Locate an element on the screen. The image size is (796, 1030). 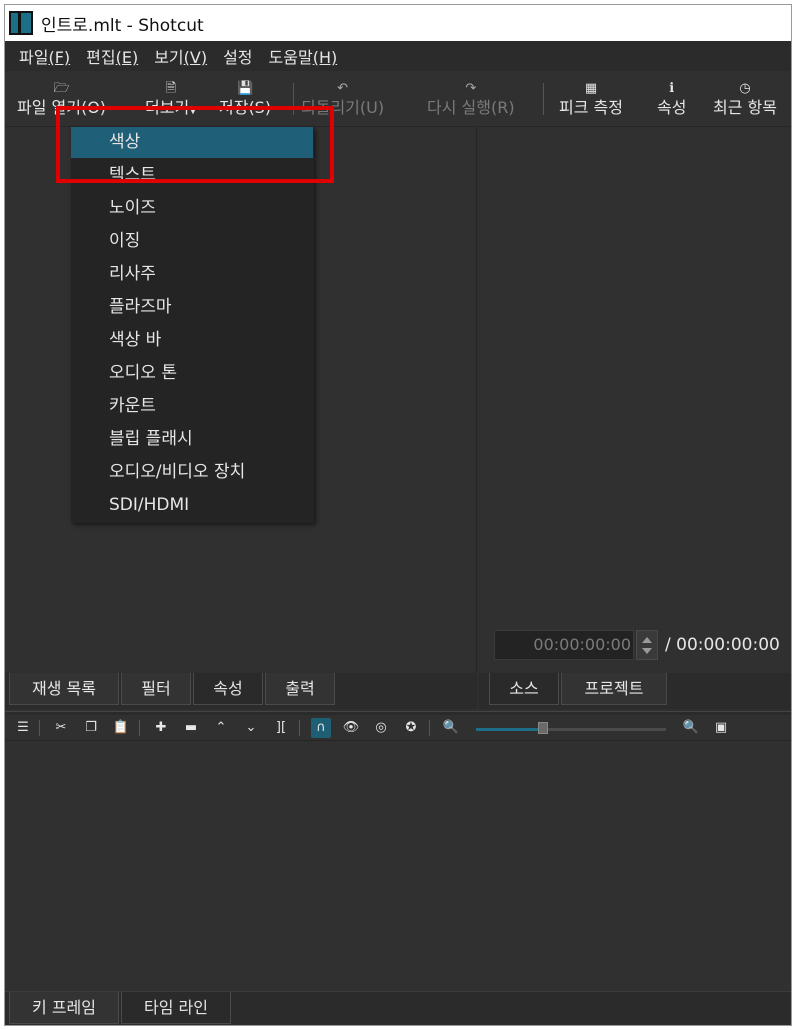
file-add-icon: 🗎 is located at coordinates (171, 88).